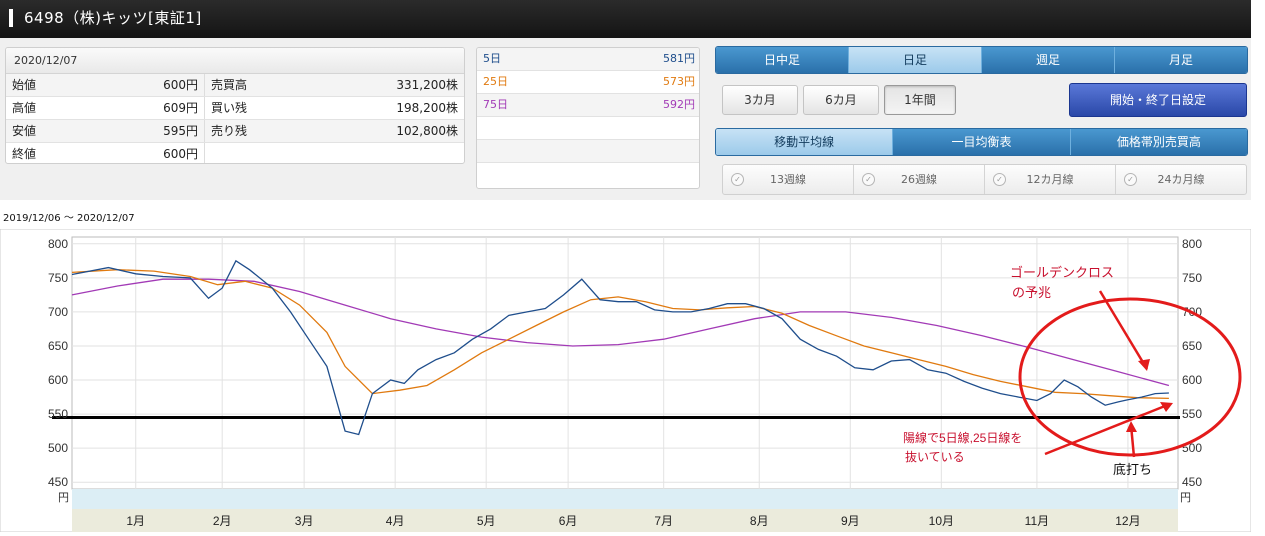 The height and width of the screenshot is (536, 1265). What do you see at coordinates (58, 312) in the screenshot?
I see `y-tick-label: 700` at bounding box center [58, 312].